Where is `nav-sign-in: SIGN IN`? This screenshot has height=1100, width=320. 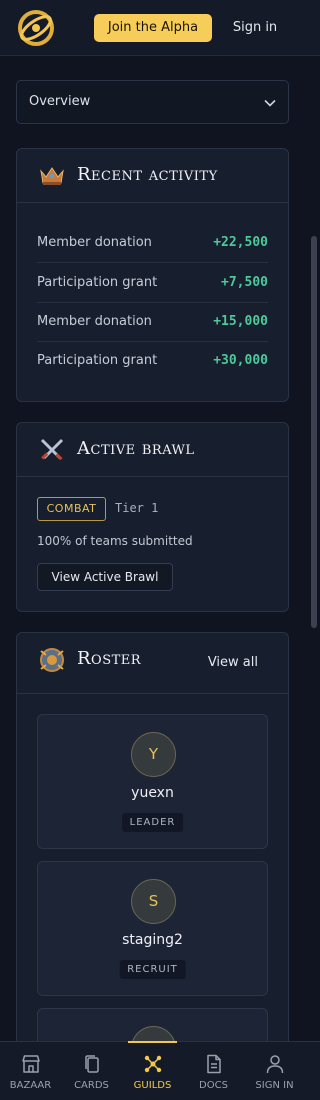 nav-sign-in: SIGN IN is located at coordinates (274, 1071).